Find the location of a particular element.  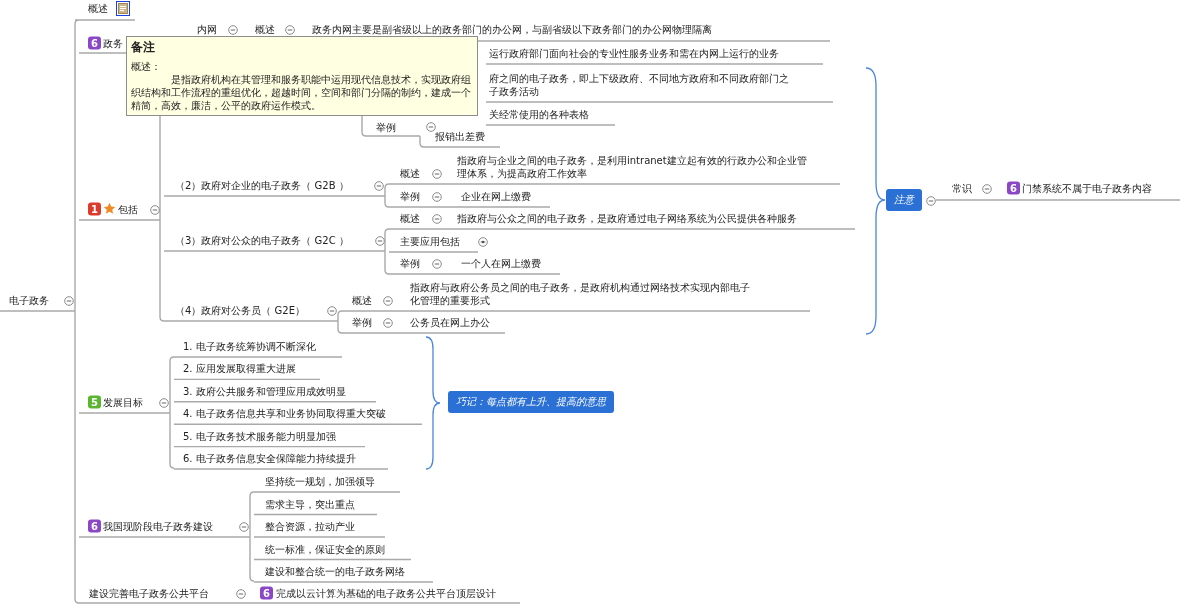

topic-label: 发展目标 is located at coordinates (123, 402).